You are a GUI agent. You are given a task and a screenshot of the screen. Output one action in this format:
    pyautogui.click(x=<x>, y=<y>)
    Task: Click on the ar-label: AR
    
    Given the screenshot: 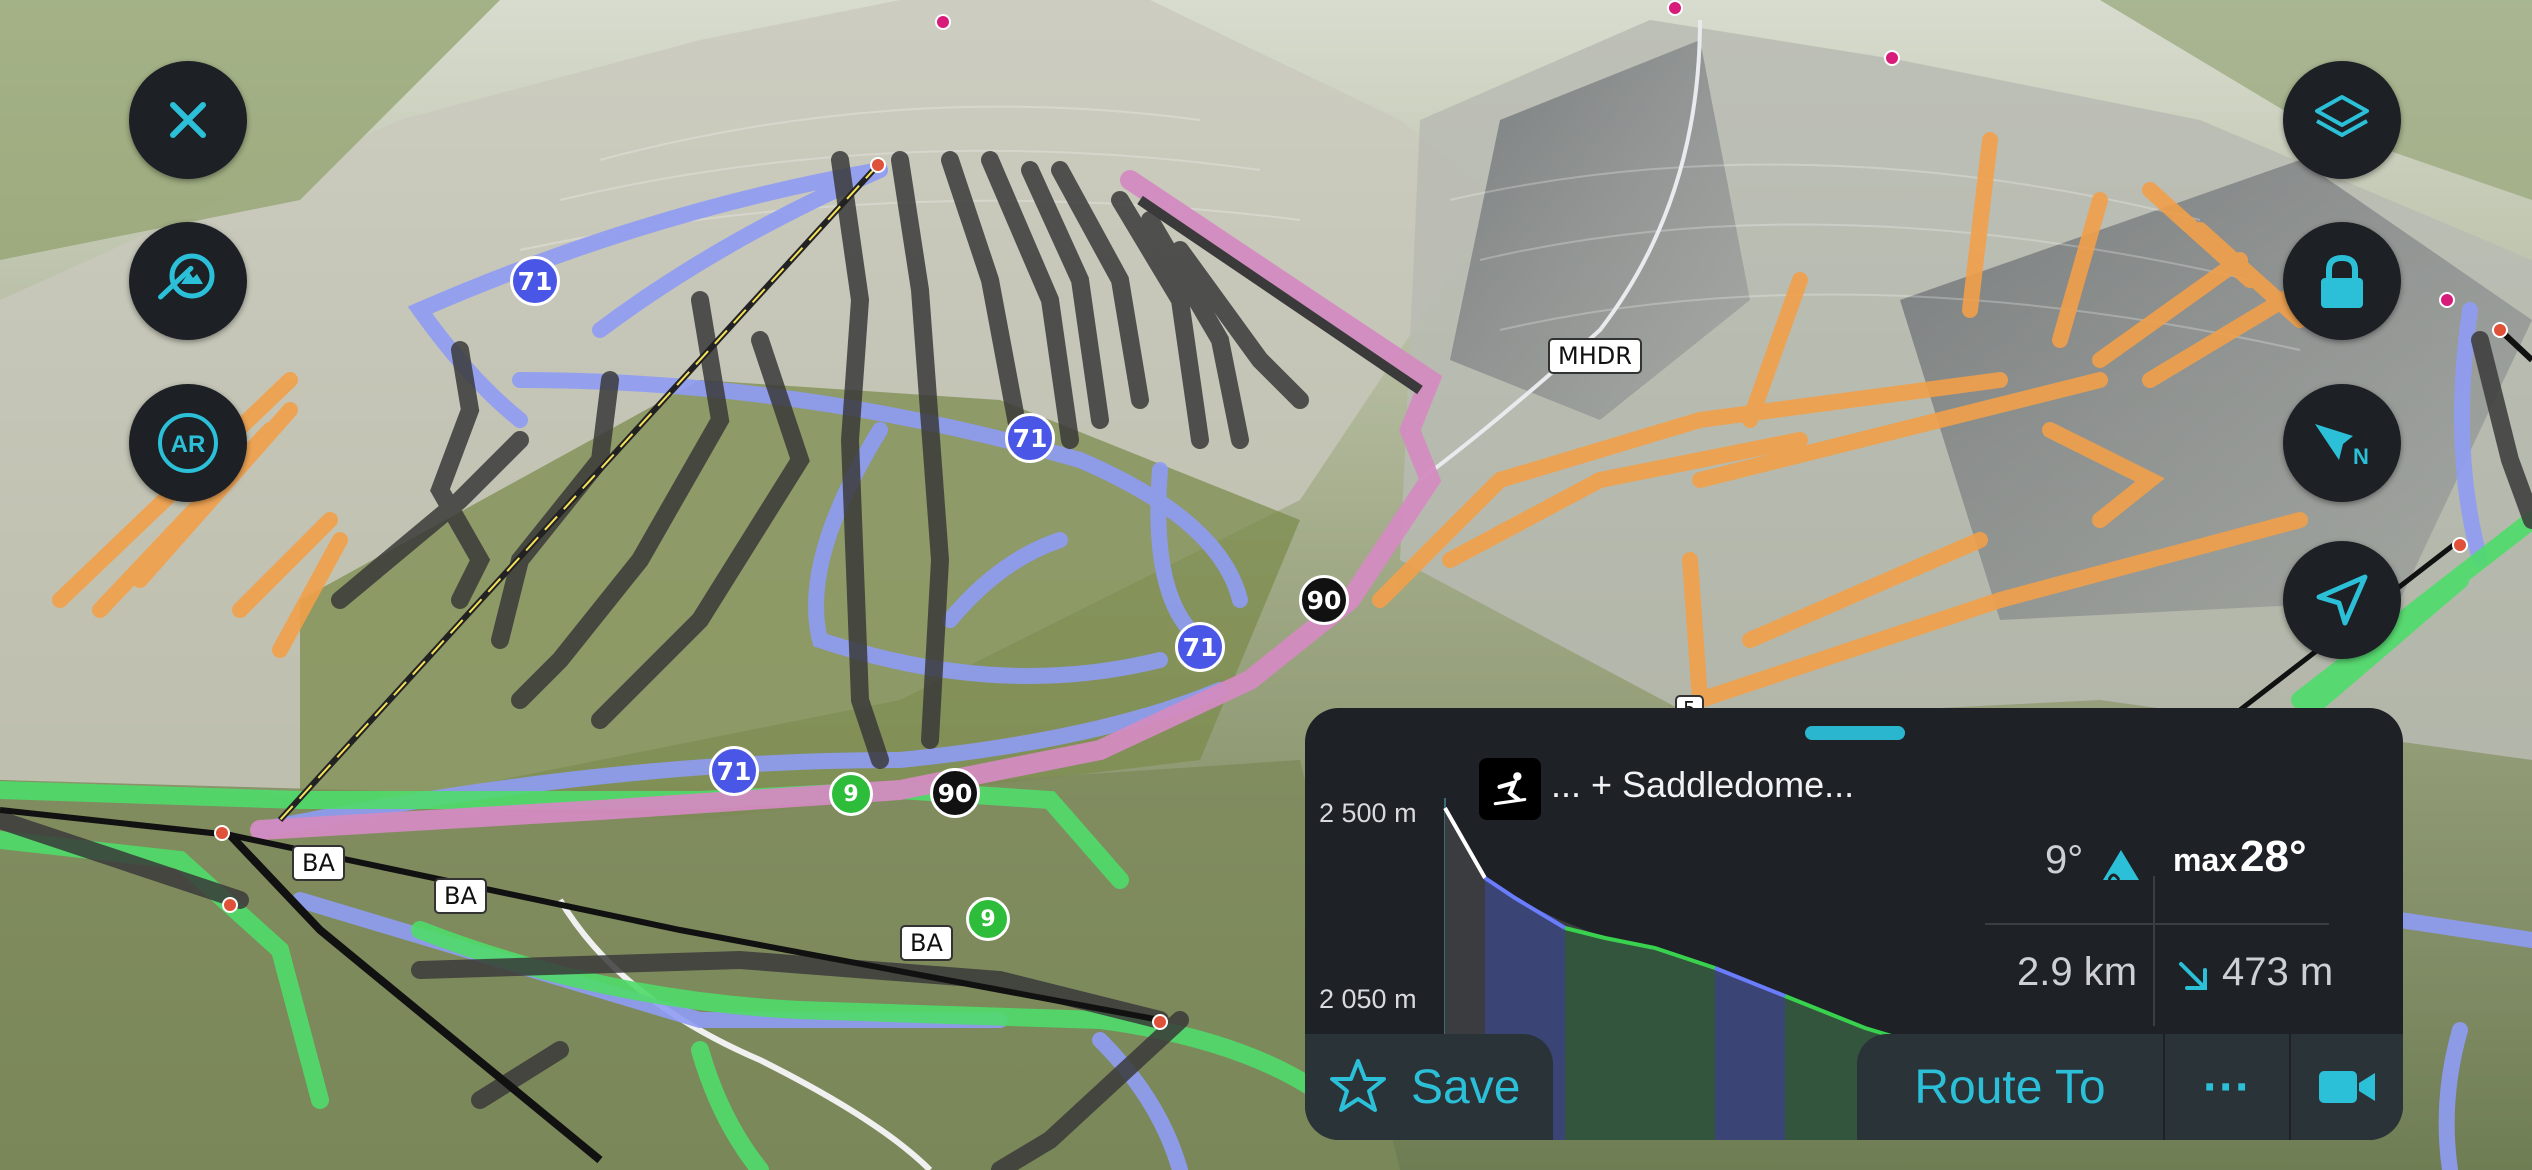 What is the action you would take?
    pyautogui.click(x=188, y=444)
    